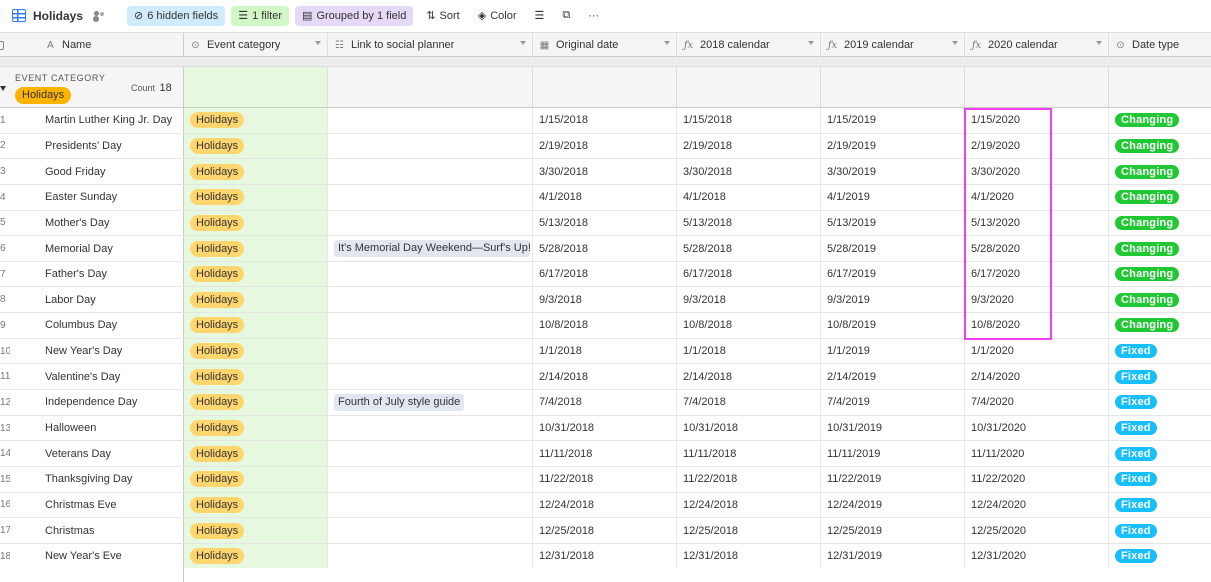 The image size is (1211, 582). What do you see at coordinates (893, 171) in the screenshot?
I see `cell-2019-calendar: 3/30/2019` at bounding box center [893, 171].